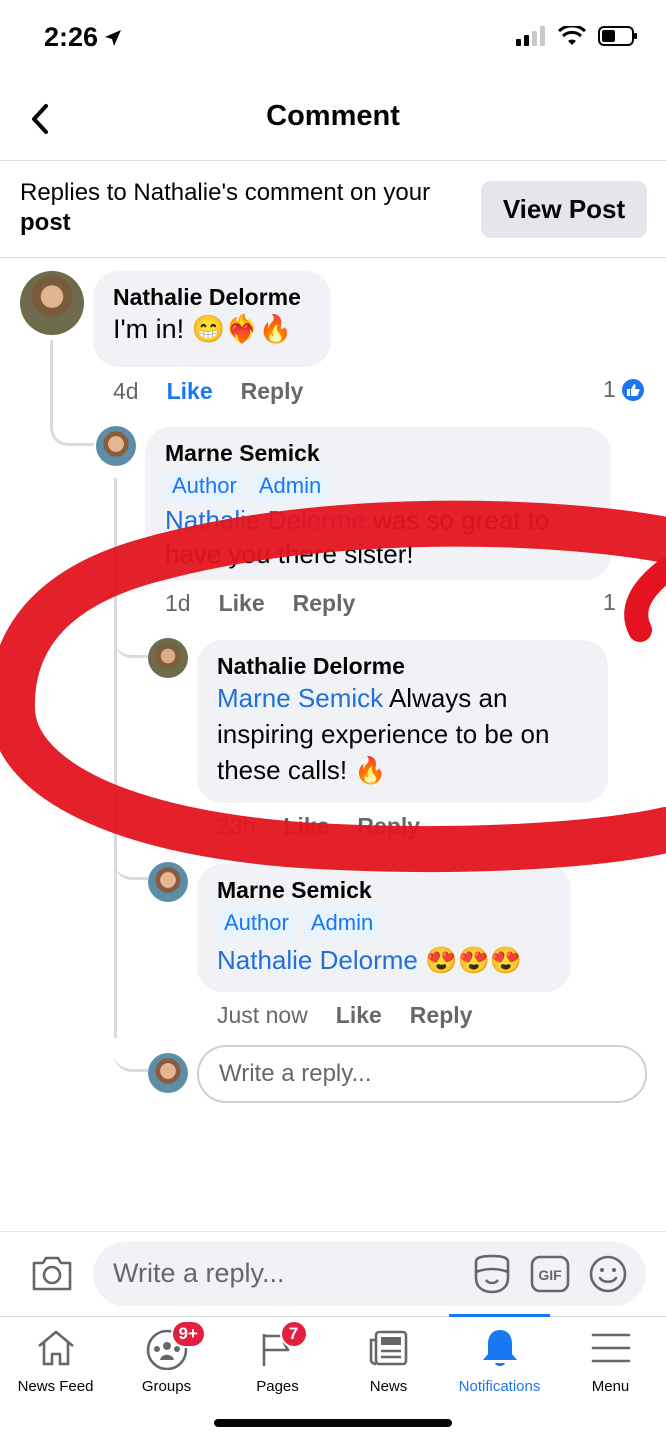  What do you see at coordinates (499, 1386) in the screenshot?
I see `tab-label: Notifications` at bounding box center [499, 1386].